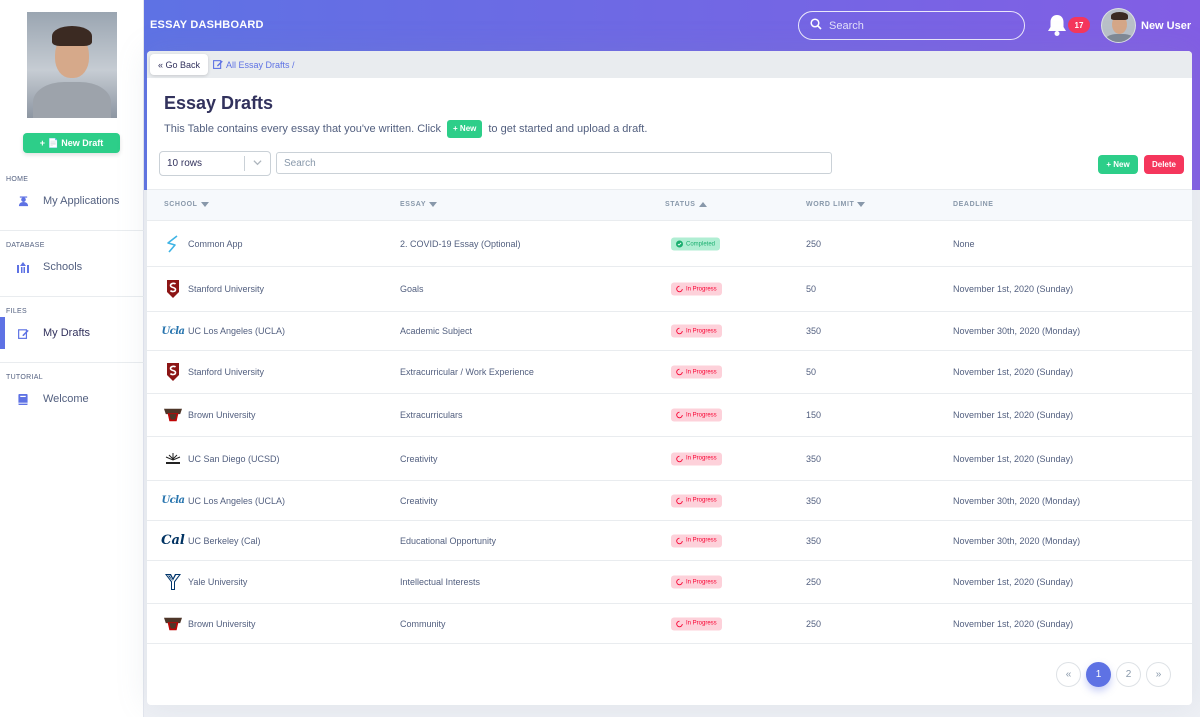 Image resolution: width=1200 pixels, height=717 pixels. I want to click on bell-icon, so click(1057, 25).